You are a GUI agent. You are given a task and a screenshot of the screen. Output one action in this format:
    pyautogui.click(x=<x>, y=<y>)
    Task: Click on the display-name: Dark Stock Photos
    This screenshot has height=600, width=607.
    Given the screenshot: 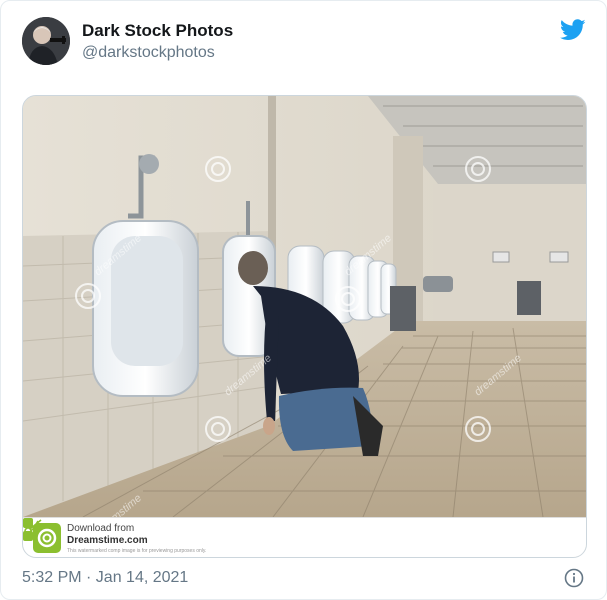 What is the action you would take?
    pyautogui.click(x=157, y=31)
    